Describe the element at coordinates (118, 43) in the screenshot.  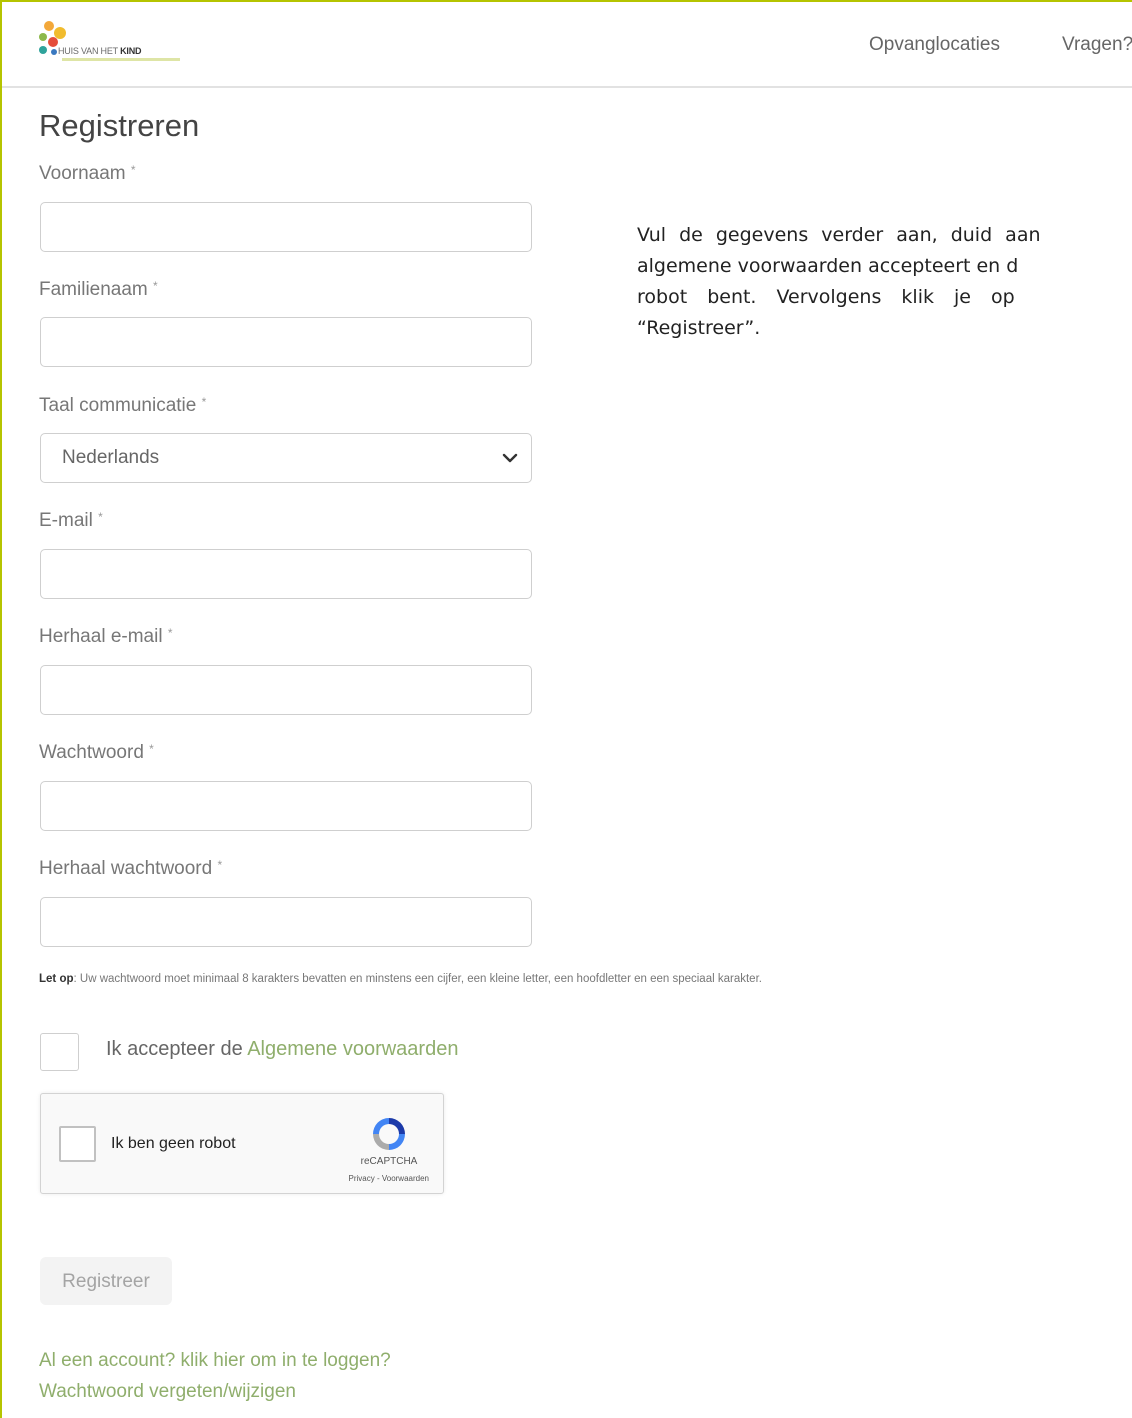
I see `logo: HUIS VAN HET KIND` at that location.